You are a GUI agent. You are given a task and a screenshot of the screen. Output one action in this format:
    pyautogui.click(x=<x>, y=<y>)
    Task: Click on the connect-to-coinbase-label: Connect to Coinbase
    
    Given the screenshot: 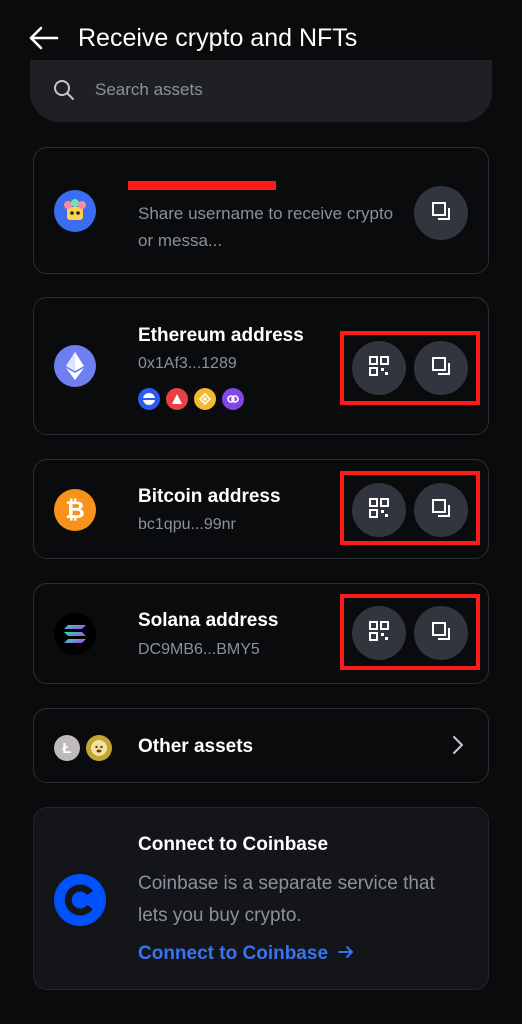 What is the action you would take?
    pyautogui.click(x=233, y=953)
    